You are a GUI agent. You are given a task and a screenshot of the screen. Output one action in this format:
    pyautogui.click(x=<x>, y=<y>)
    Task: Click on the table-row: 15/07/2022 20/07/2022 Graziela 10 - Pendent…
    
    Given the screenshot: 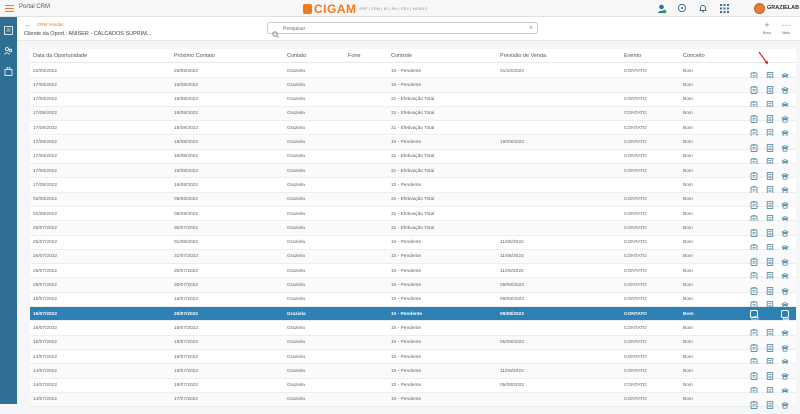 What is the action you would take?
    pyautogui.click(x=413, y=315)
    